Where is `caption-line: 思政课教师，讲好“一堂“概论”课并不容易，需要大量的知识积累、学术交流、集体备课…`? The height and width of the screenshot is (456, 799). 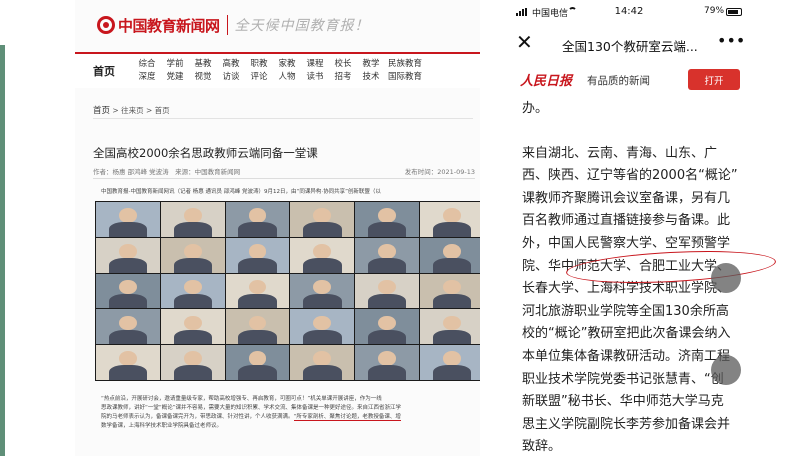
caption-line: 思政课教师，讲好“一堂“概论”课并不容易，需要大量的知识积累、学术交流、集体备课… is located at coordinates (251, 408).